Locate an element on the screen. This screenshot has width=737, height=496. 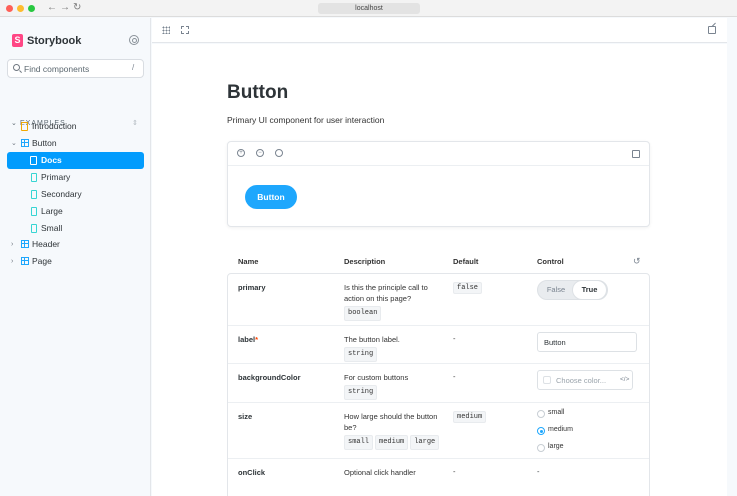
arg-control-empty: - is located at coordinates (538, 471).